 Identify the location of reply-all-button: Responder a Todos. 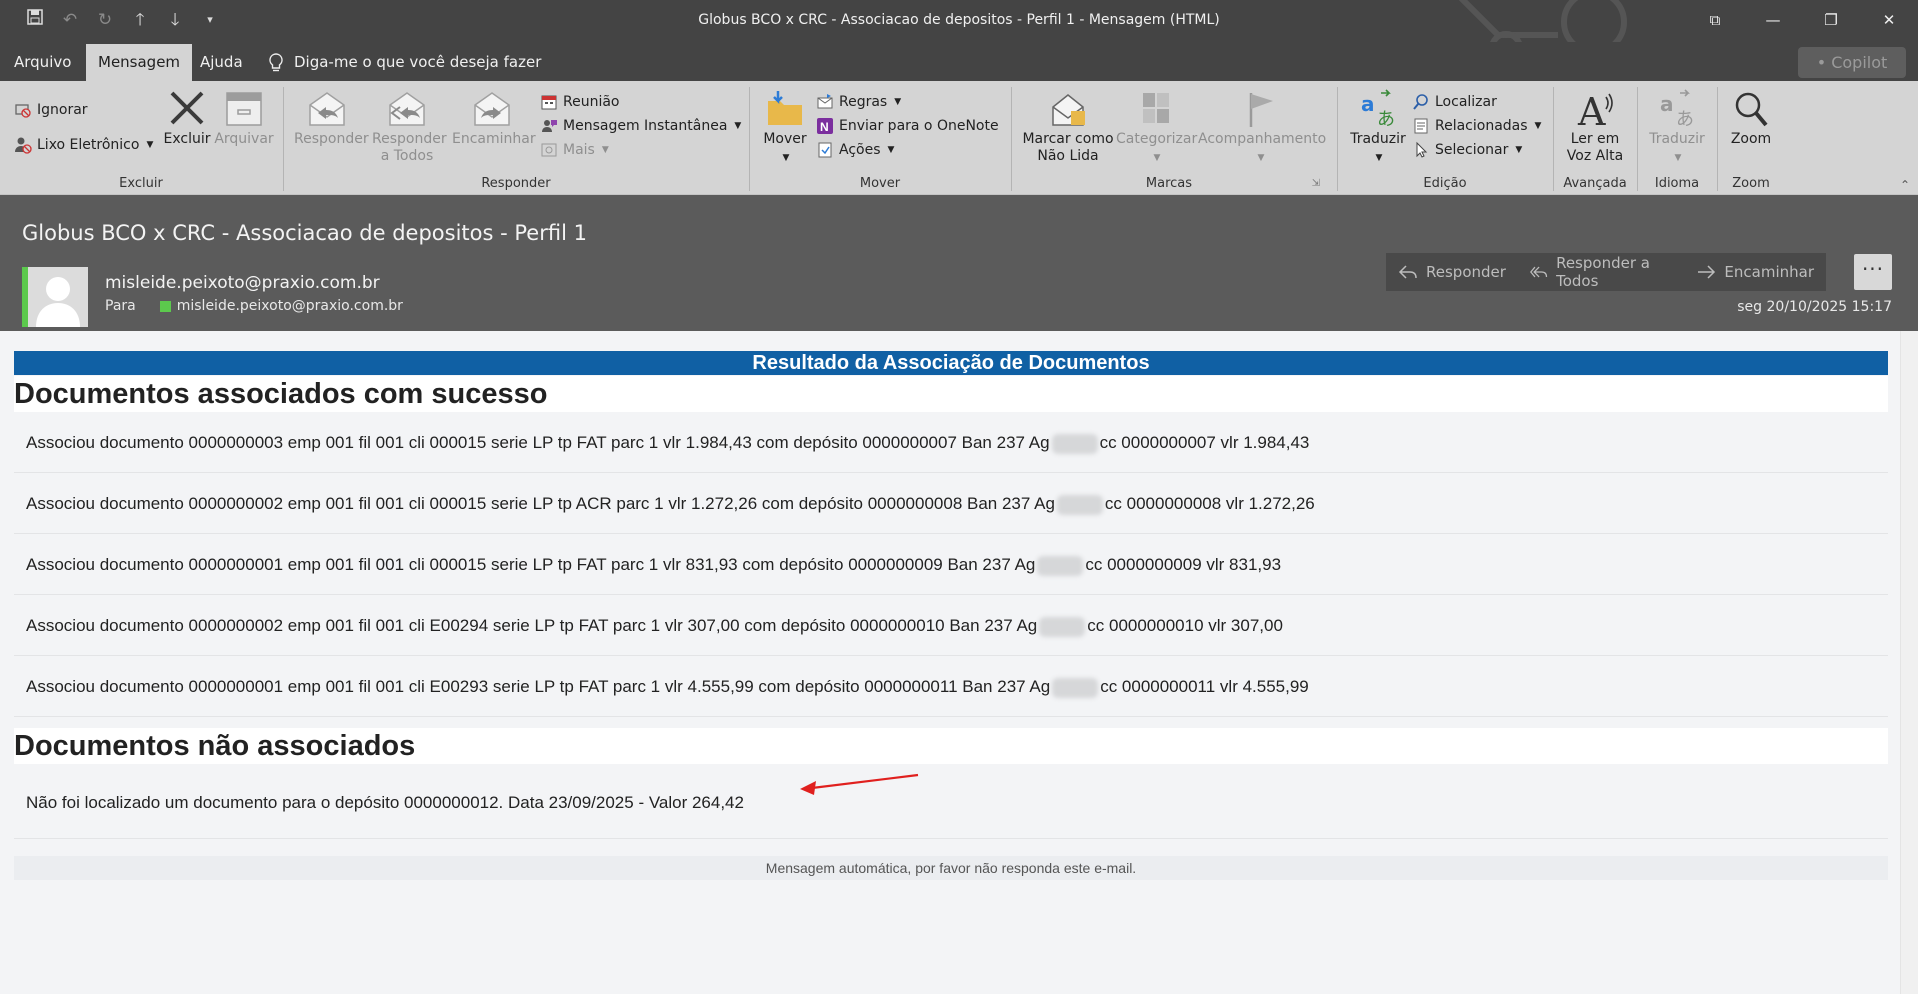
(409, 127).